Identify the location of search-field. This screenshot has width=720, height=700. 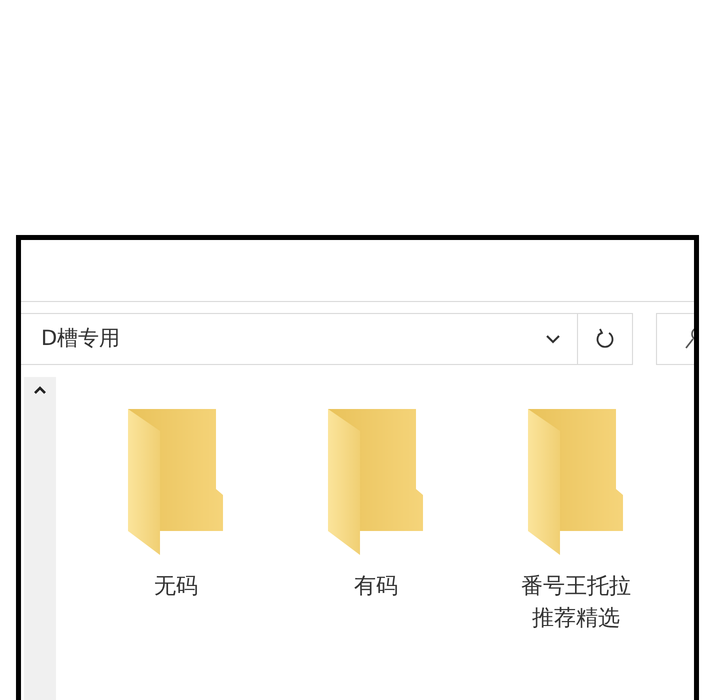
(675, 339).